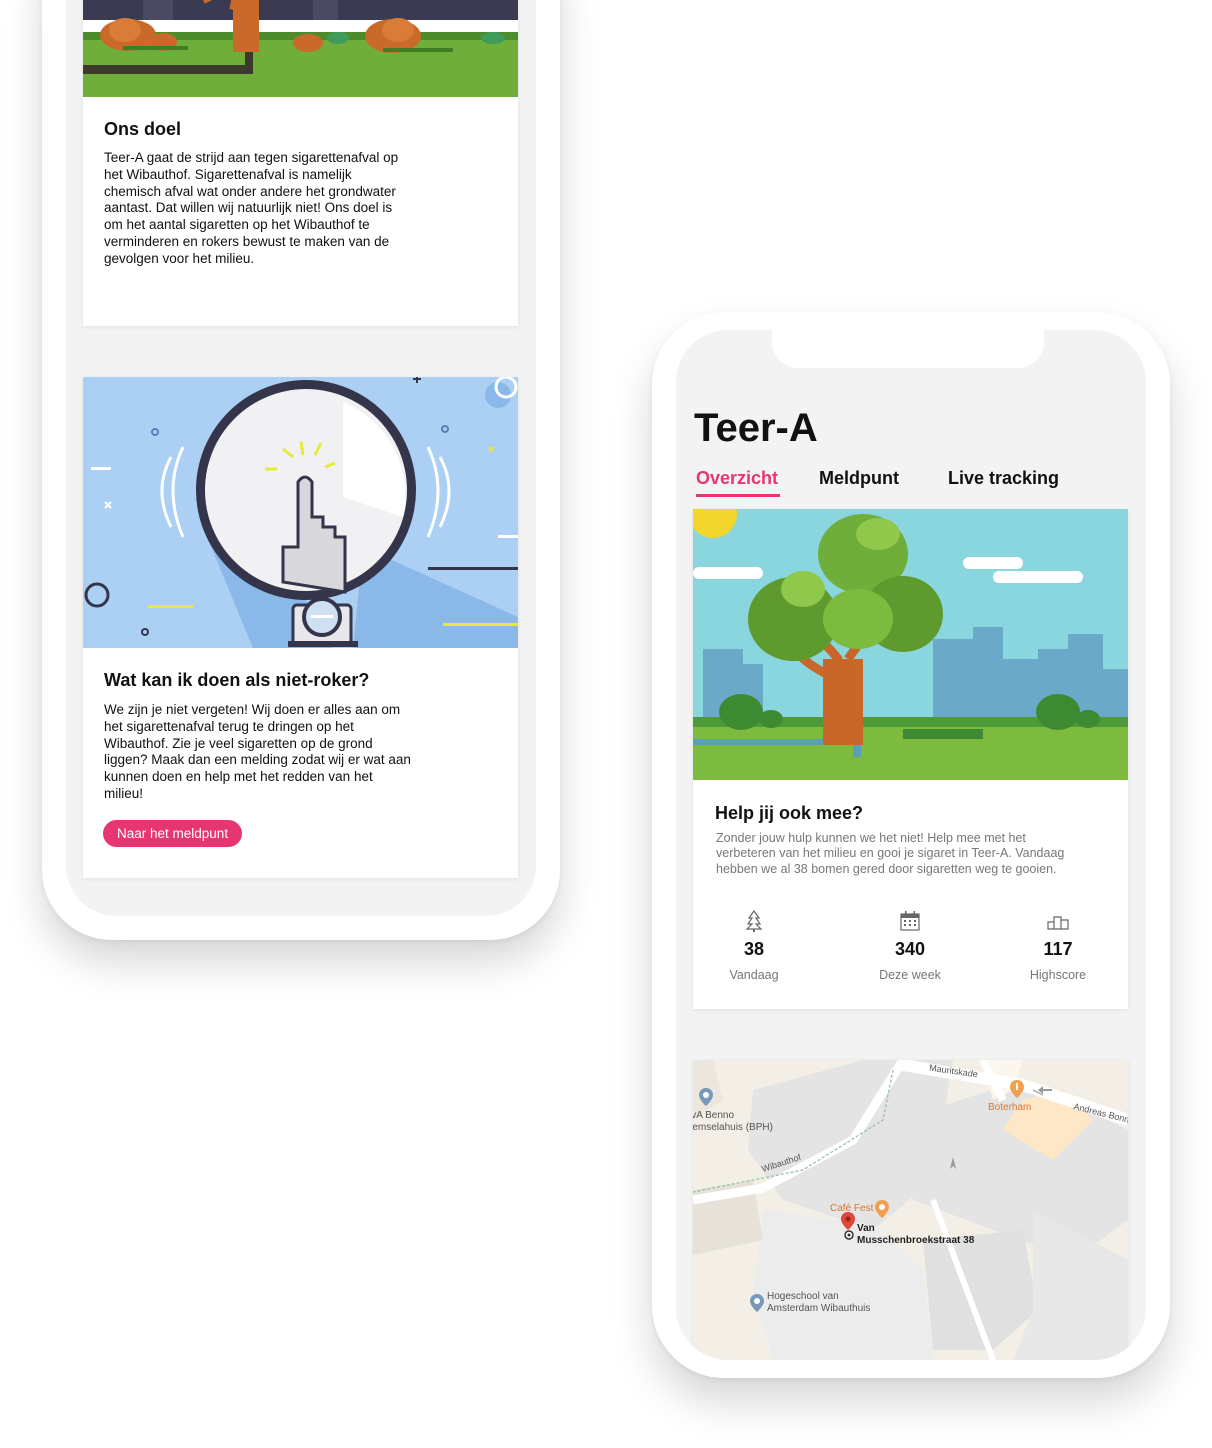  What do you see at coordinates (706, 1097) in the screenshot?
I see `hva-poi-icon` at bounding box center [706, 1097].